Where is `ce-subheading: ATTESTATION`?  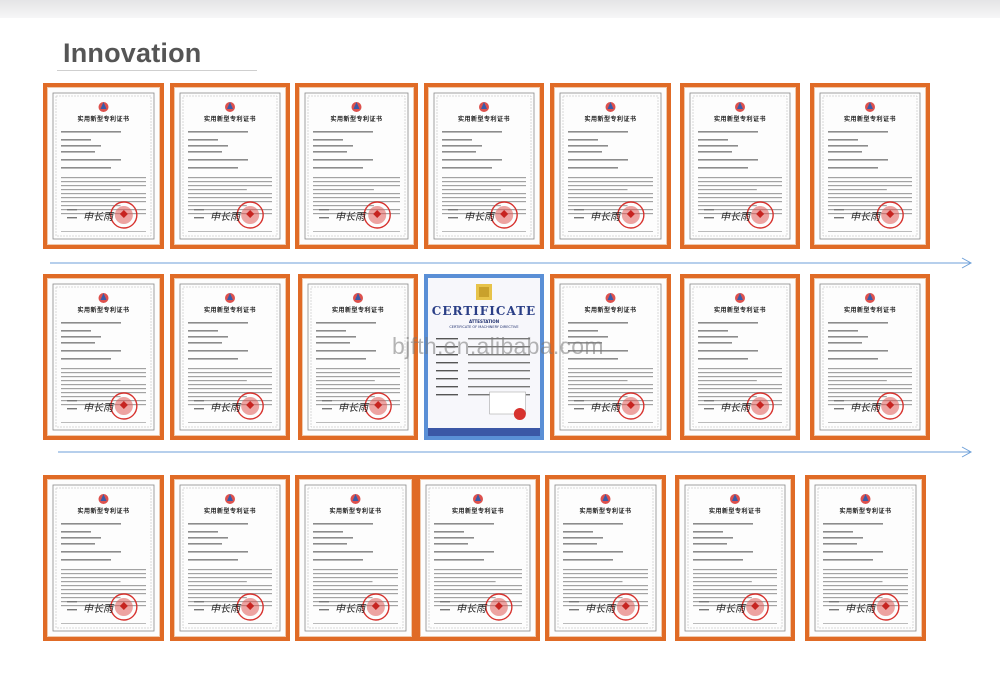
ce-subheading: ATTESTATION is located at coordinates (484, 321).